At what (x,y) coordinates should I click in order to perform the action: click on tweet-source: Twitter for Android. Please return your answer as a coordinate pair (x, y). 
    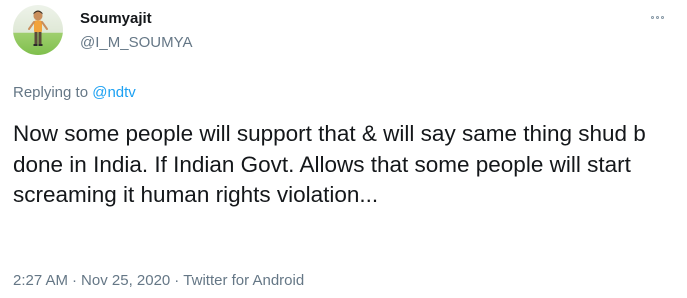
    Looking at the image, I should click on (243, 280).